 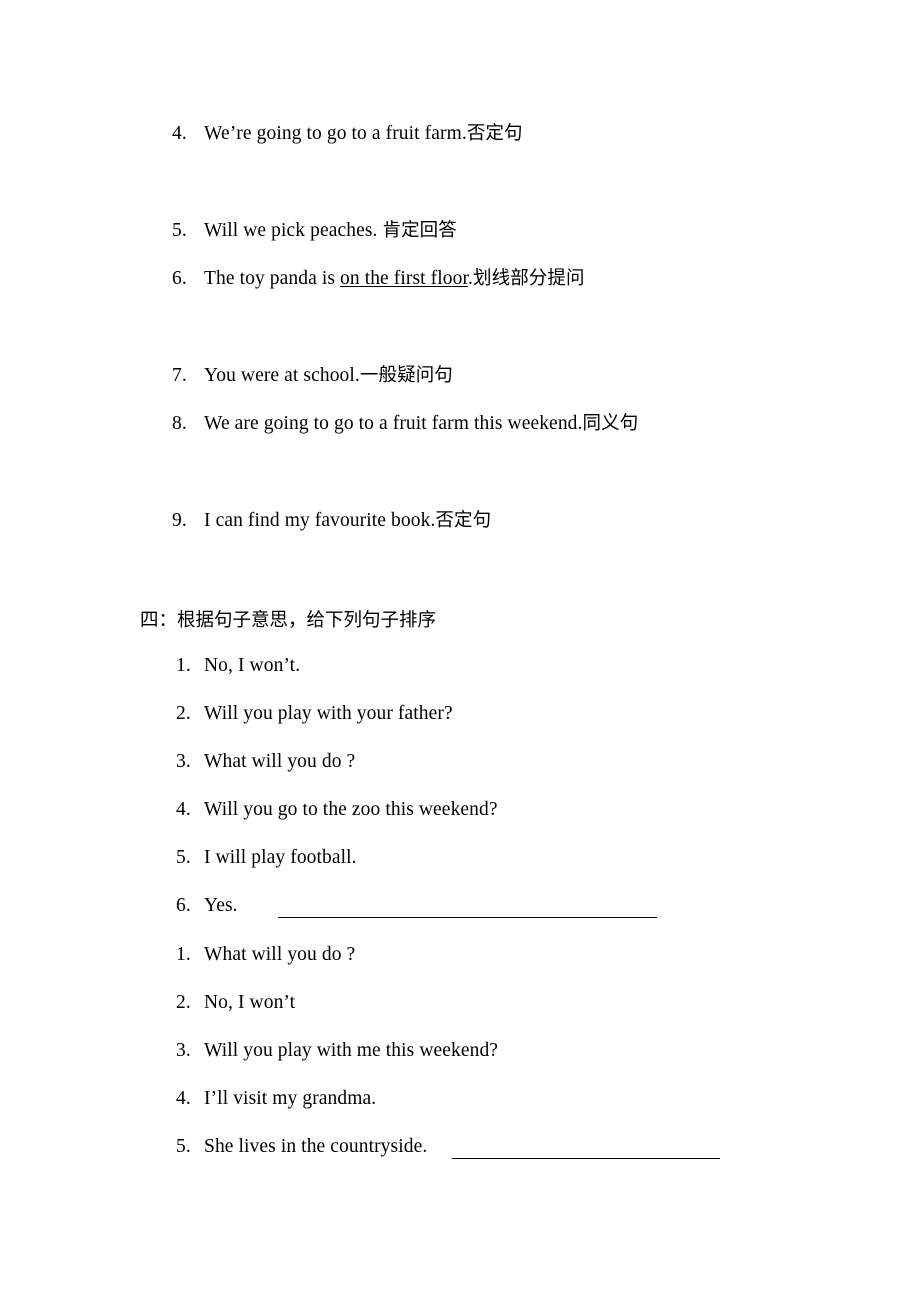 What do you see at coordinates (351, 809) in the screenshot?
I see `item-text: Will you go to the zoo this weekend?` at bounding box center [351, 809].